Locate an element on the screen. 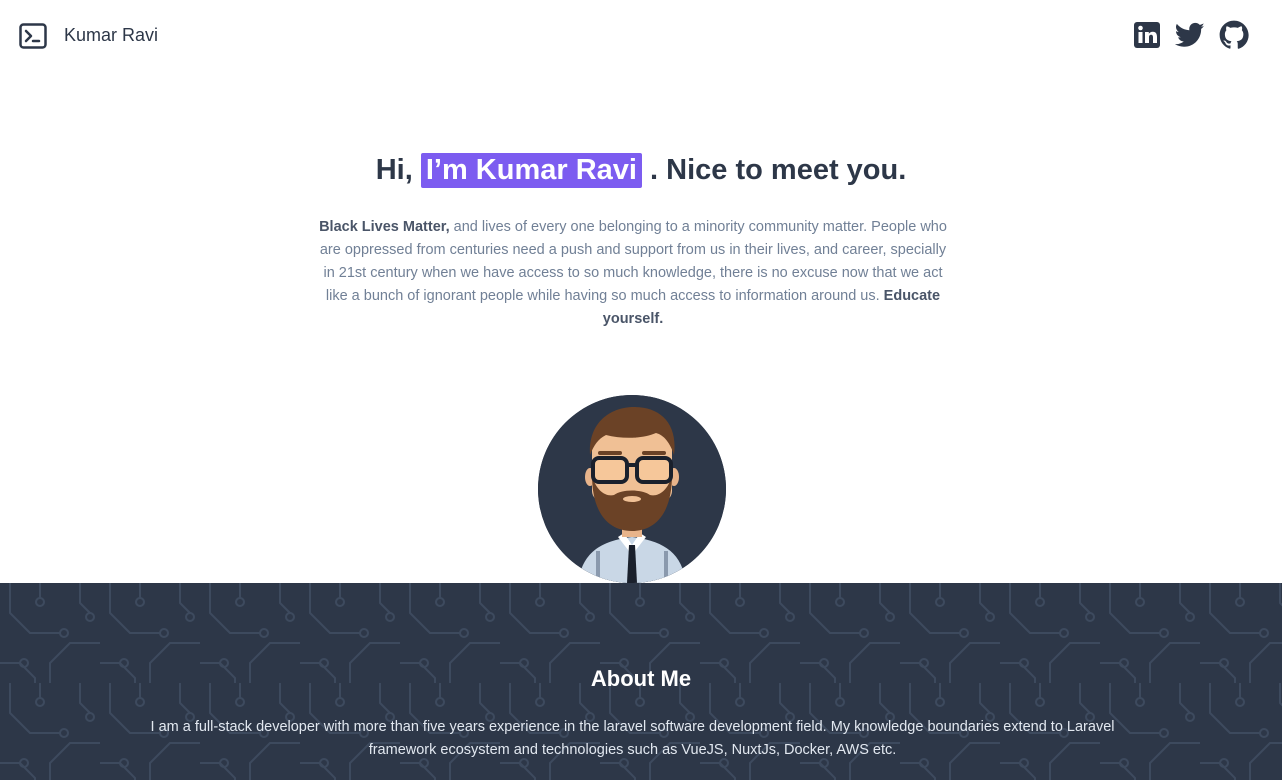 The height and width of the screenshot is (780, 1282). about-title: About Me is located at coordinates (641, 678).